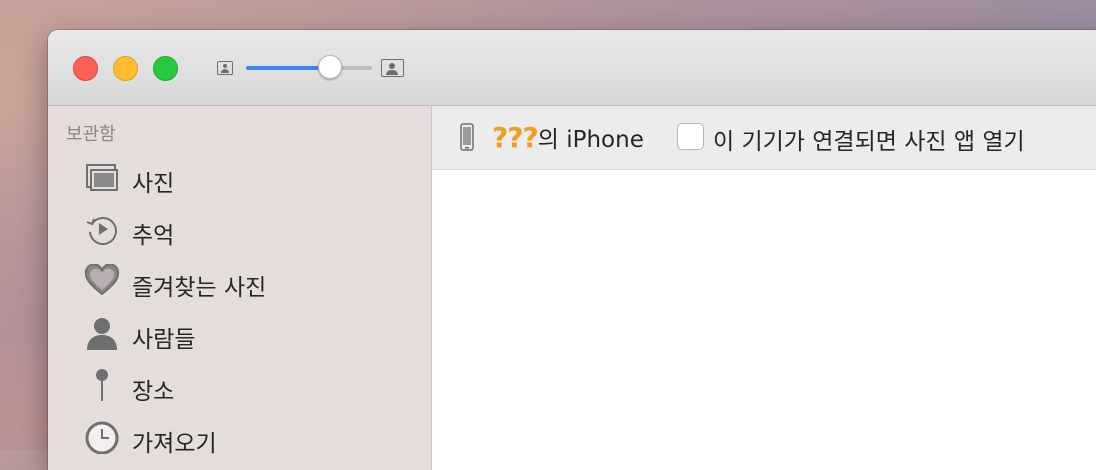 This screenshot has height=470, width=1096. What do you see at coordinates (239, 177) in the screenshot?
I see `sidebar-item-photos: 사진` at bounding box center [239, 177].